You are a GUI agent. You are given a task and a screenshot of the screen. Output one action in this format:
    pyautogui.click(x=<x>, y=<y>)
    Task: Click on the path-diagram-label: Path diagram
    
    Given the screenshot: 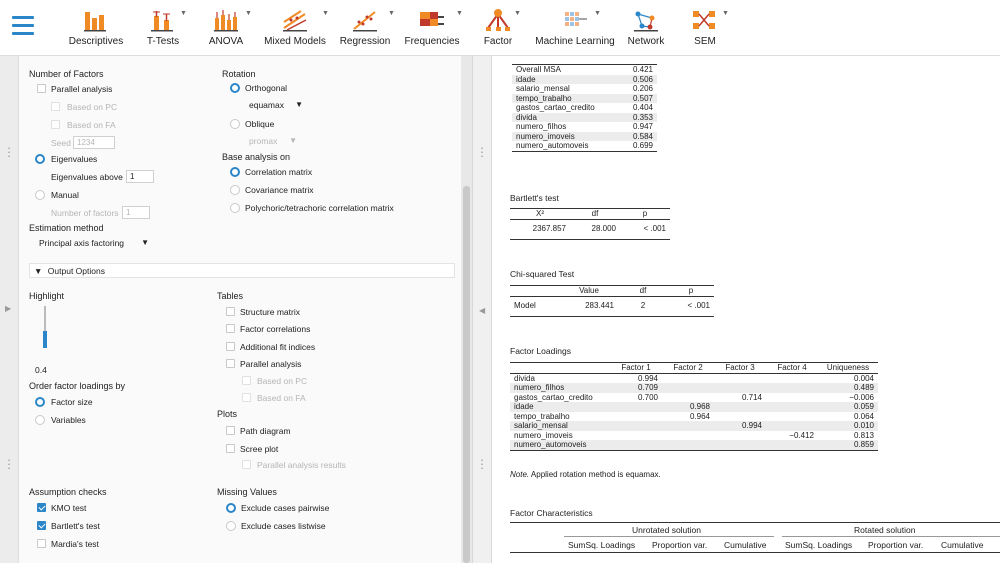 What is the action you would take?
    pyautogui.click(x=265, y=431)
    